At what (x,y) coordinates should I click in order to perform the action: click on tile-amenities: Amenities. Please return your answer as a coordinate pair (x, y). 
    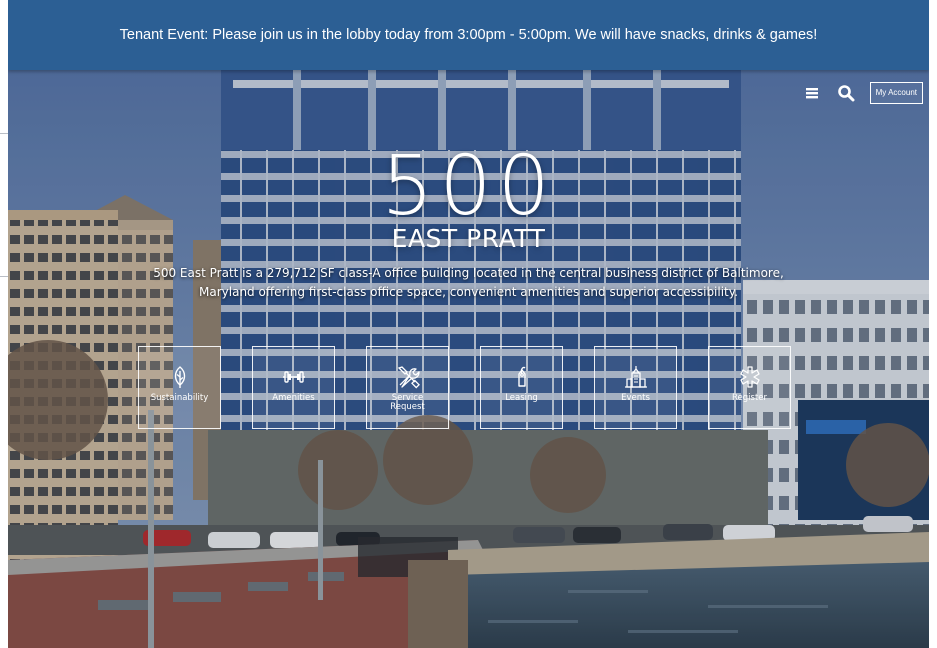
    Looking at the image, I should click on (293, 387).